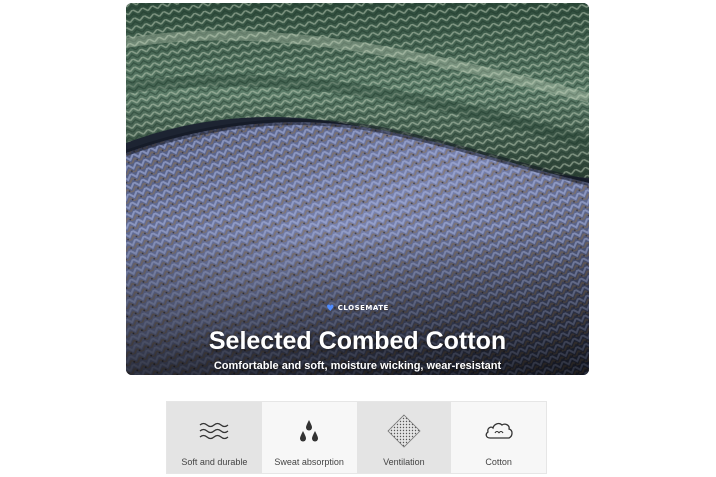 Image resolution: width=716 pixels, height=477 pixels. Describe the element at coordinates (357, 341) in the screenshot. I see `hero-title: Selected Combed Cotton` at that location.